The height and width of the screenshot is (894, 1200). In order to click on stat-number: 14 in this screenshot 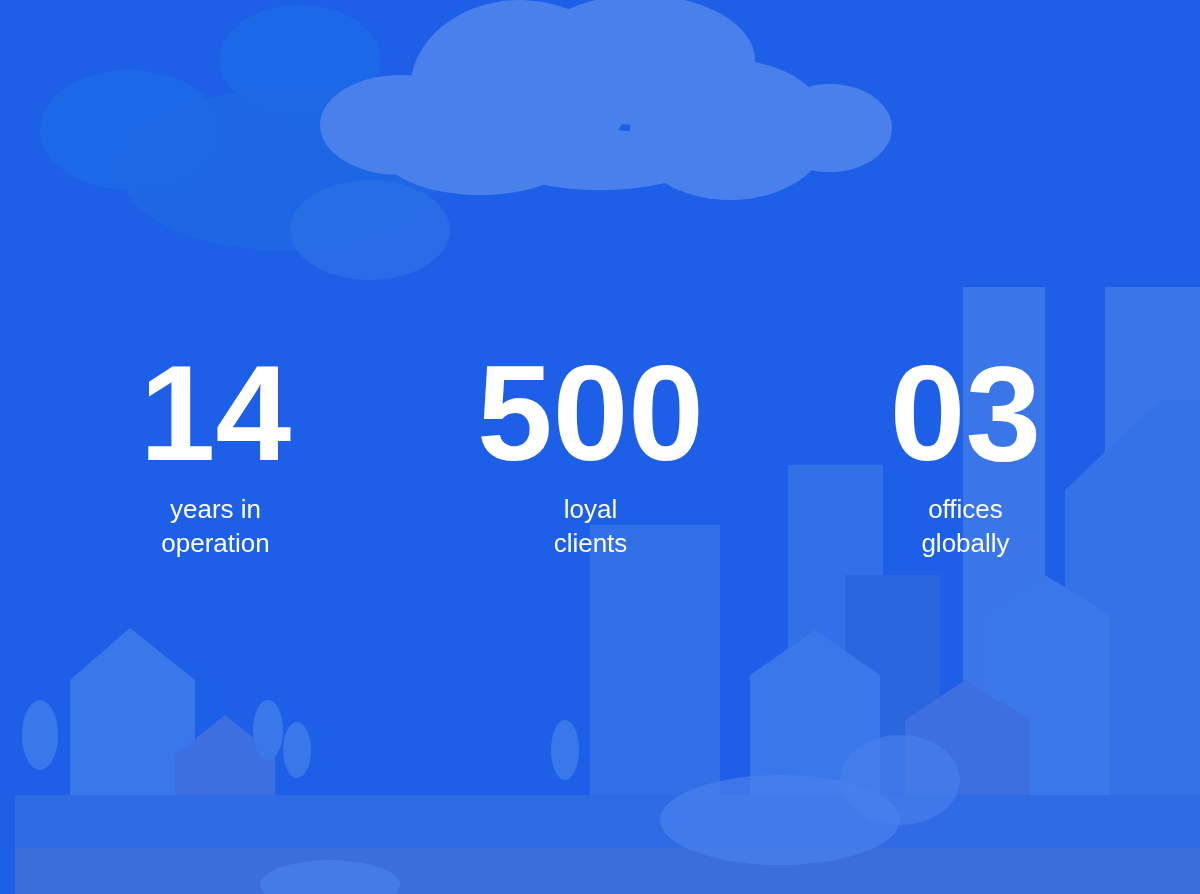, I will do `click(215, 413)`.